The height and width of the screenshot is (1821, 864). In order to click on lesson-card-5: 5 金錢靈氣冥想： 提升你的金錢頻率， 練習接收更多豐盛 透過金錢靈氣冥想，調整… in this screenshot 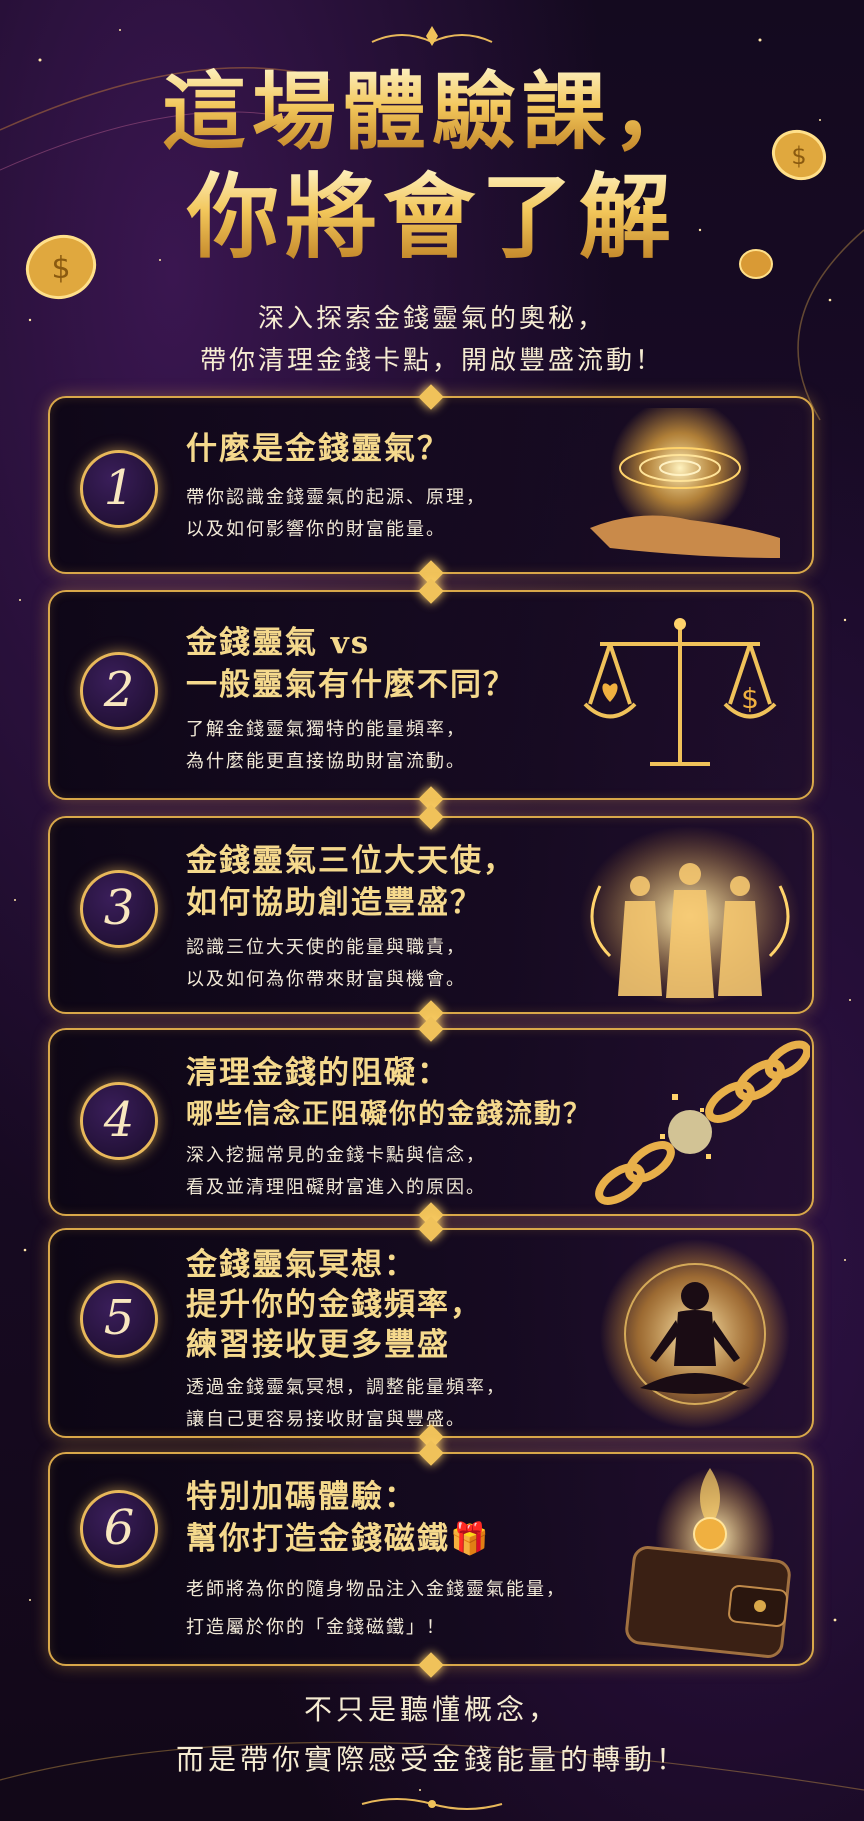, I will do `click(431, 1333)`.